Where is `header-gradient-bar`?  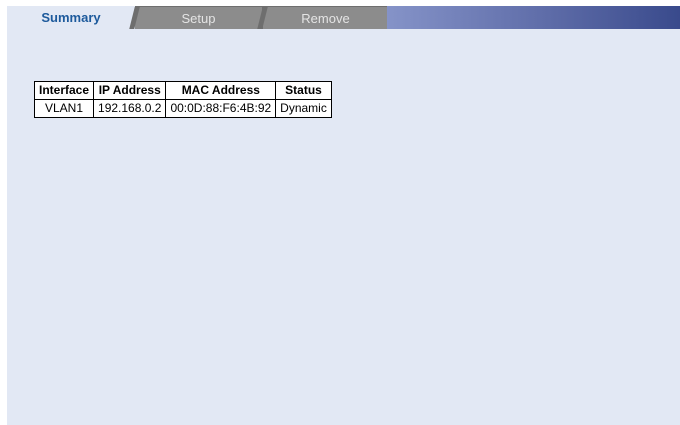
header-gradient-bar is located at coordinates (533, 17).